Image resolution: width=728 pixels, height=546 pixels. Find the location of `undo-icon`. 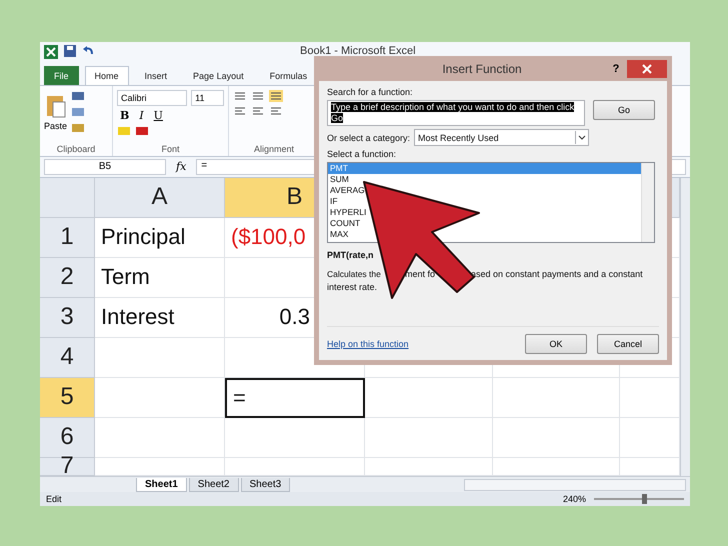

undo-icon is located at coordinates (88, 51).